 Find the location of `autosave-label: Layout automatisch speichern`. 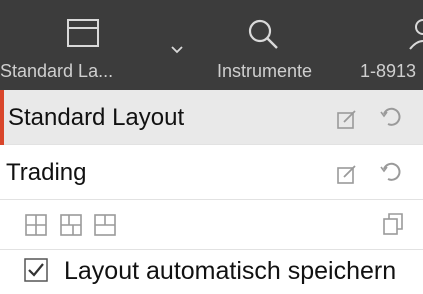

autosave-label: Layout automatisch speichern is located at coordinates (230, 271).